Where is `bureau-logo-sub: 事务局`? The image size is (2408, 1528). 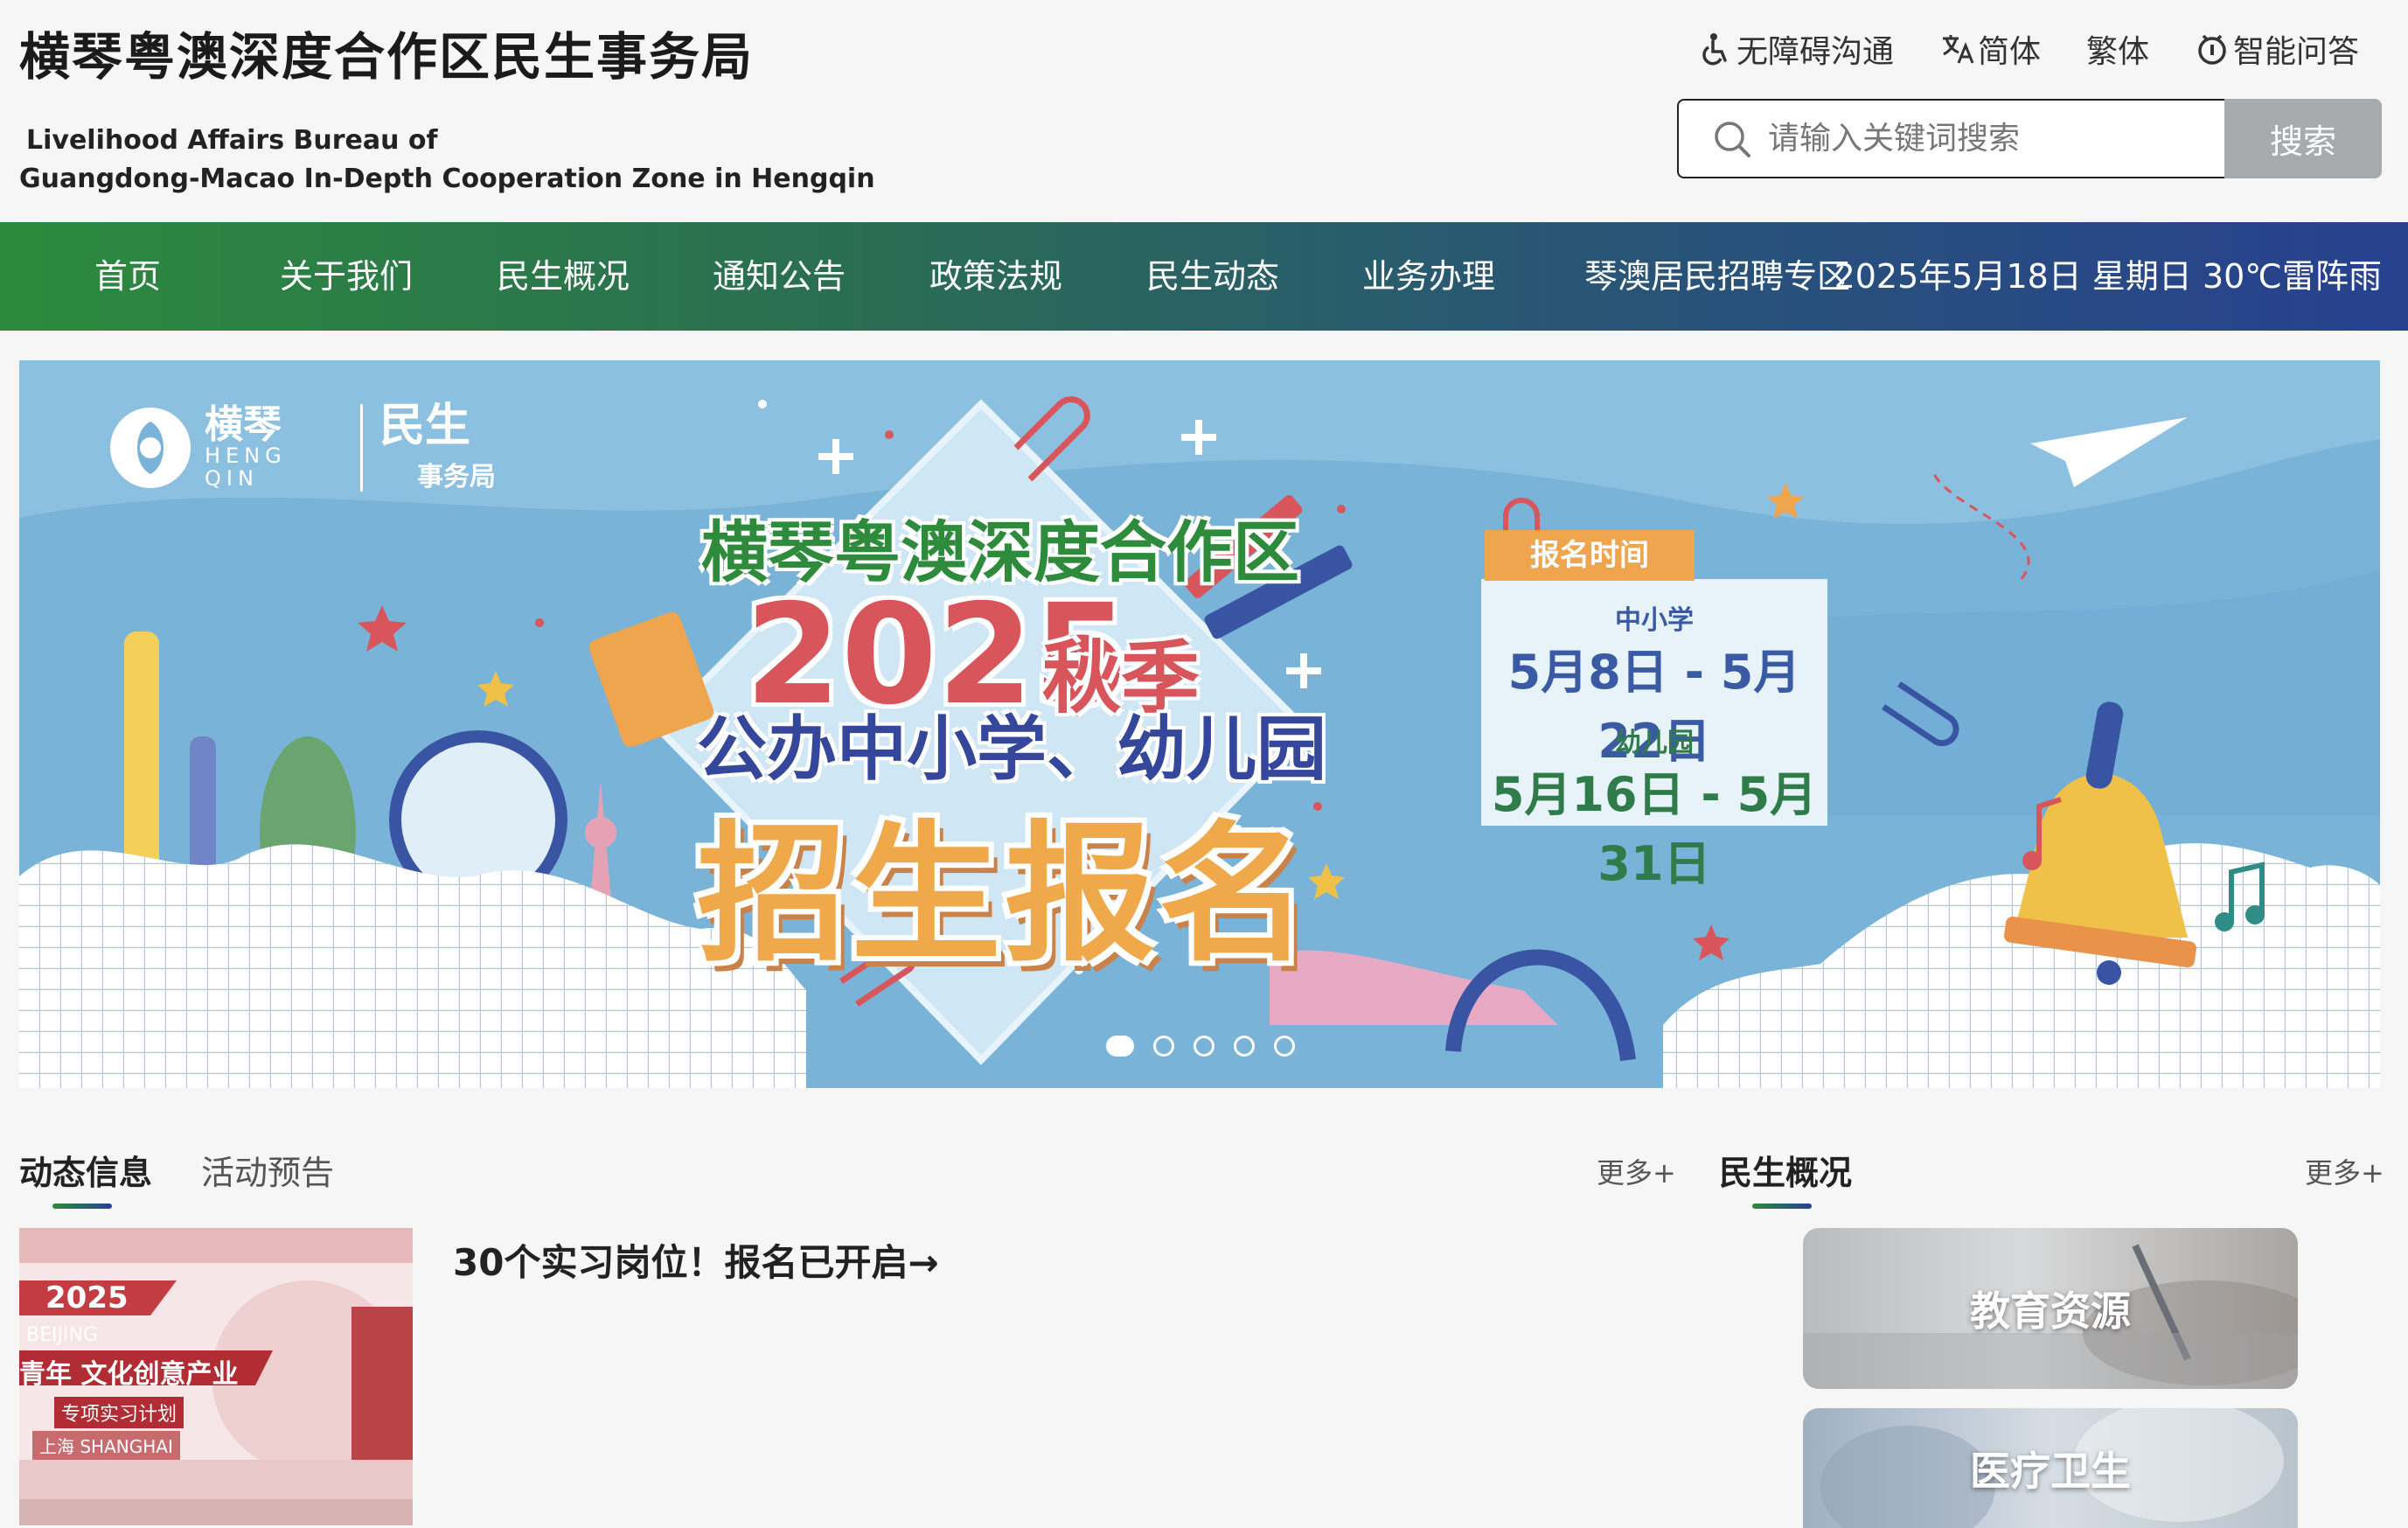 bureau-logo-sub: 事务局 is located at coordinates (456, 477).